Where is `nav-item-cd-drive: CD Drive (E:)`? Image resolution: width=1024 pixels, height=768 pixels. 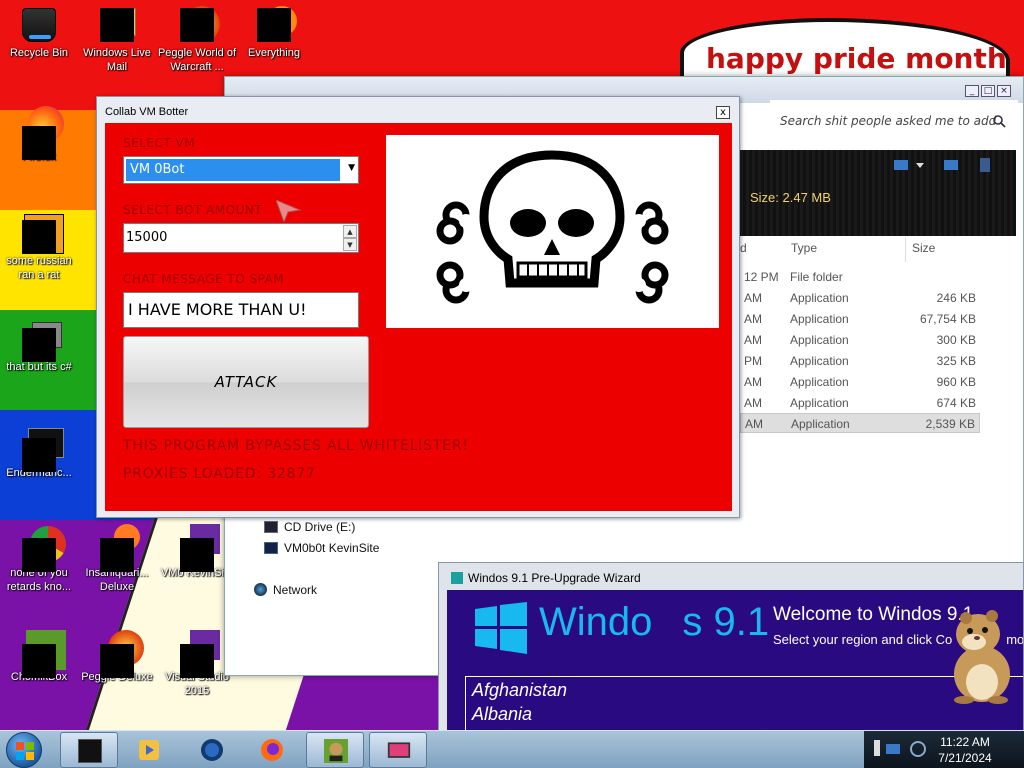 nav-item-cd-drive: CD Drive (E:) is located at coordinates (309, 527).